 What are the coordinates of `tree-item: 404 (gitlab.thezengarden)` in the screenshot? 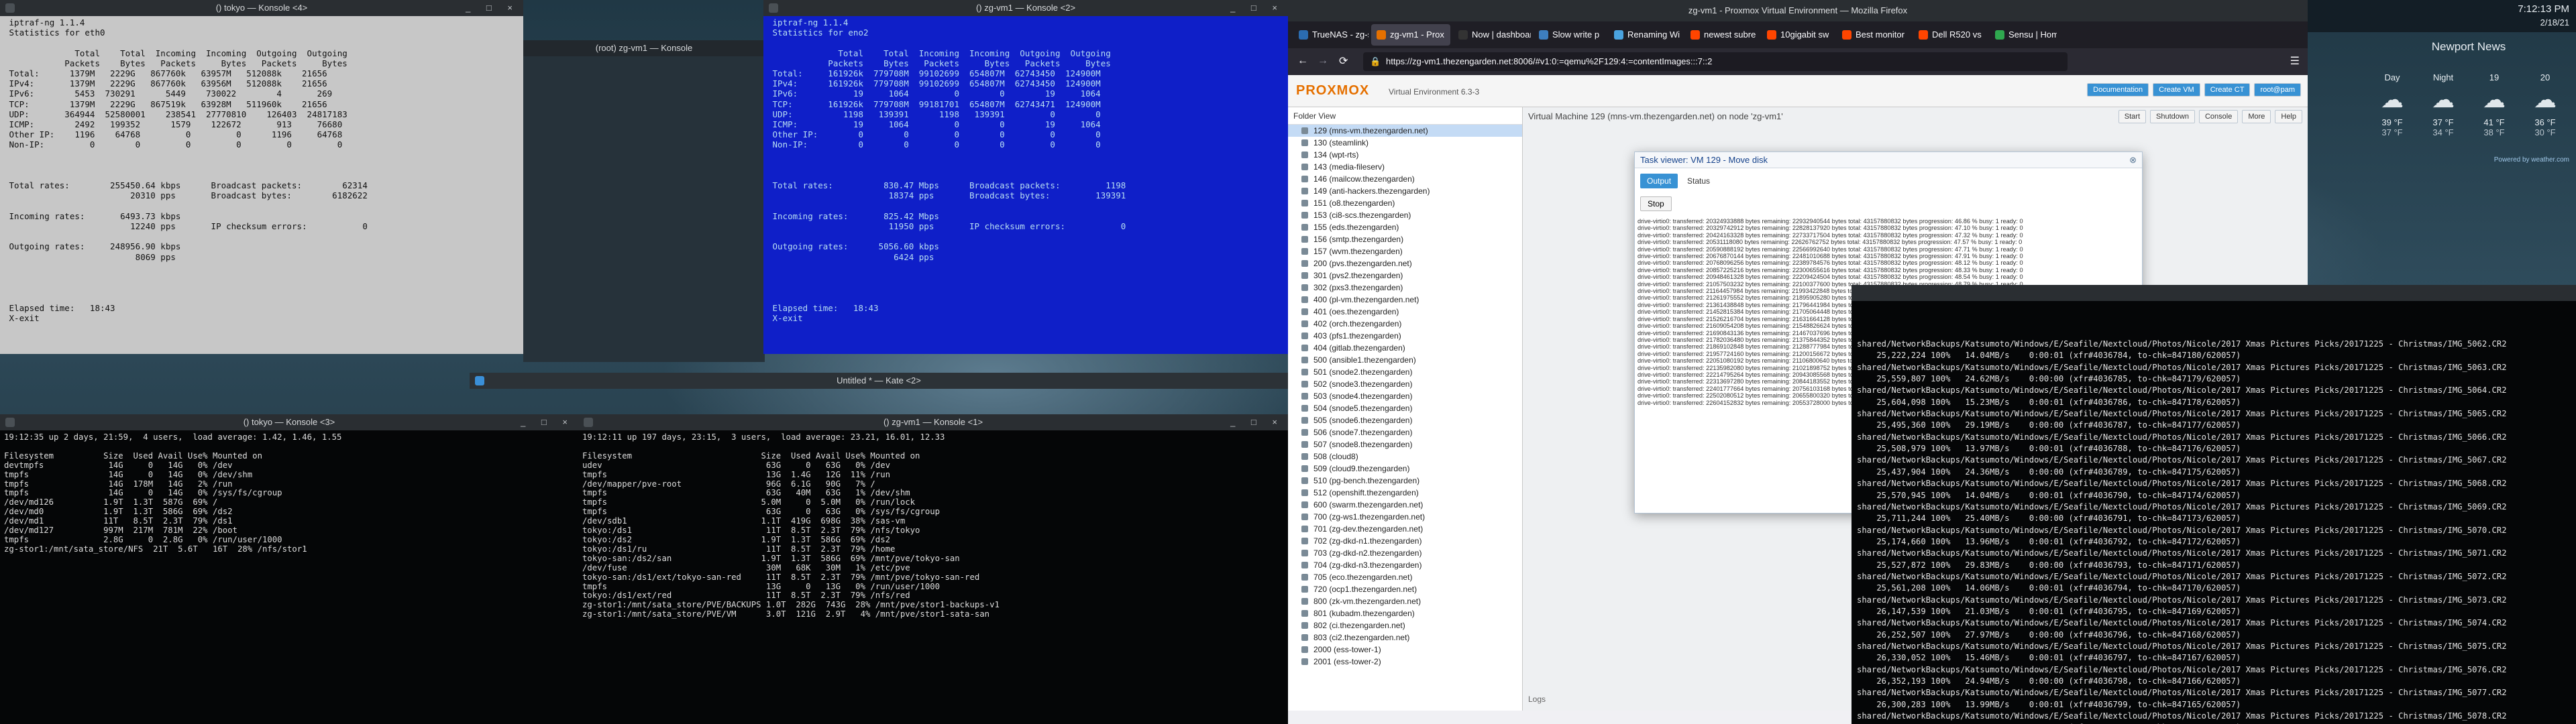 It's located at (1405, 348).